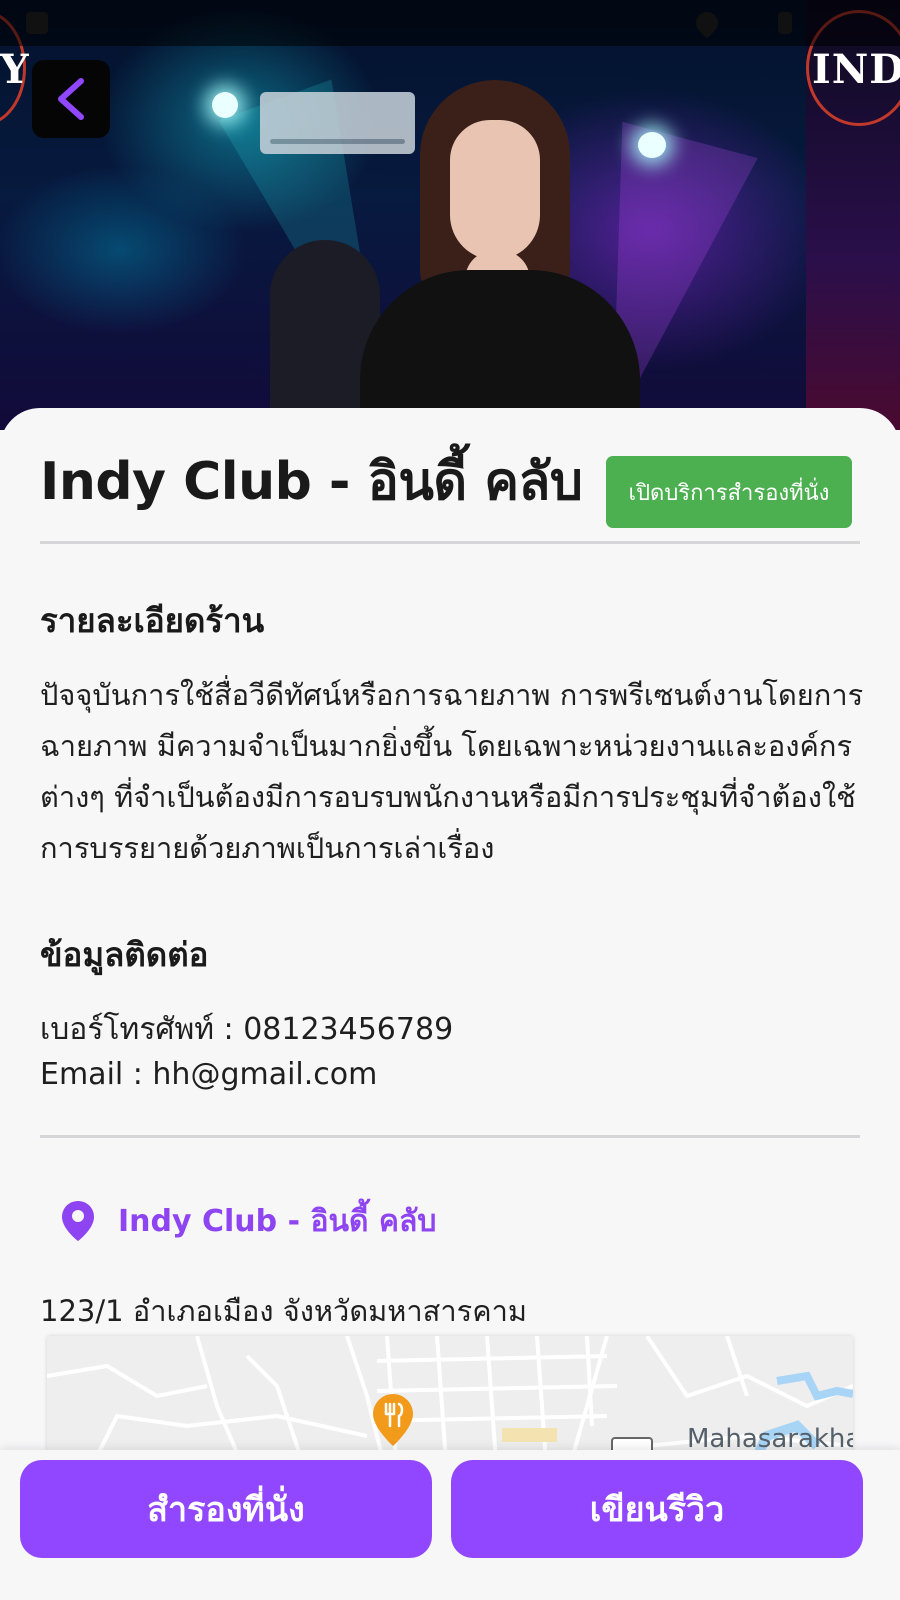 This screenshot has width=900, height=1600. What do you see at coordinates (124, 954) in the screenshot?
I see `contact-heading: ข้อมูลติดต่อ` at bounding box center [124, 954].